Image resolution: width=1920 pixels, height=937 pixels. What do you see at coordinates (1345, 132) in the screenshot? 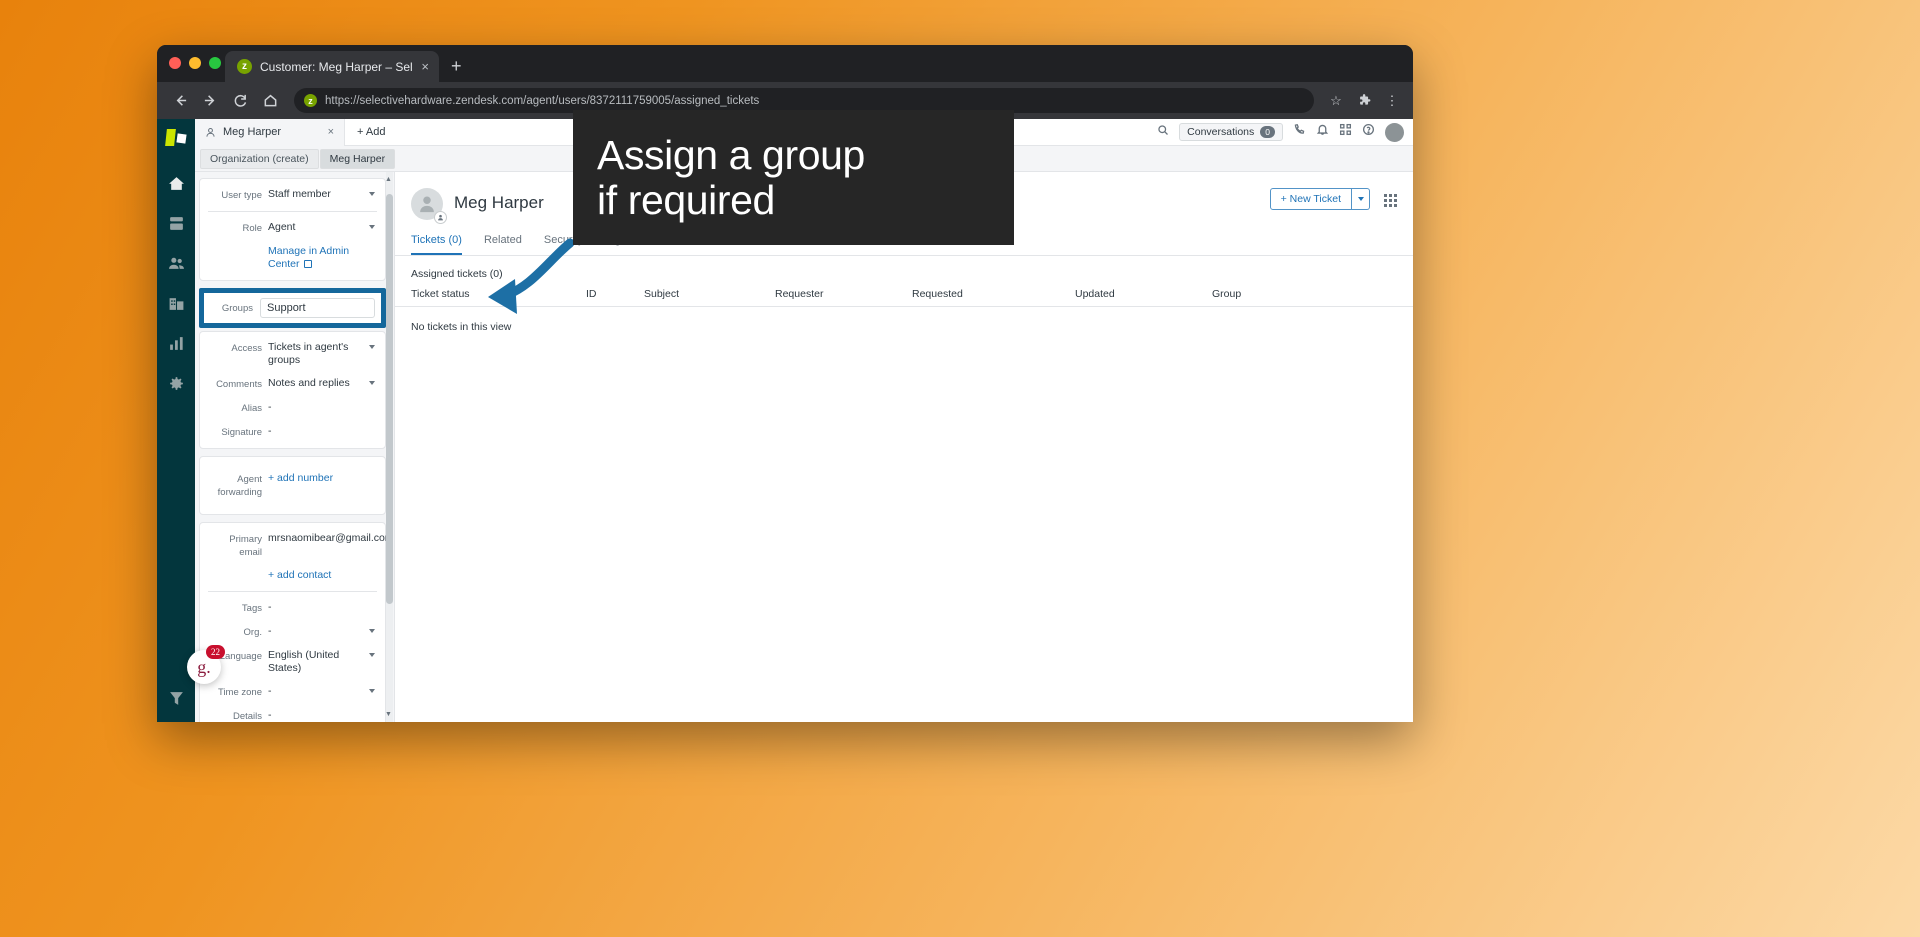
I see `apps-grid-icon` at bounding box center [1345, 132].